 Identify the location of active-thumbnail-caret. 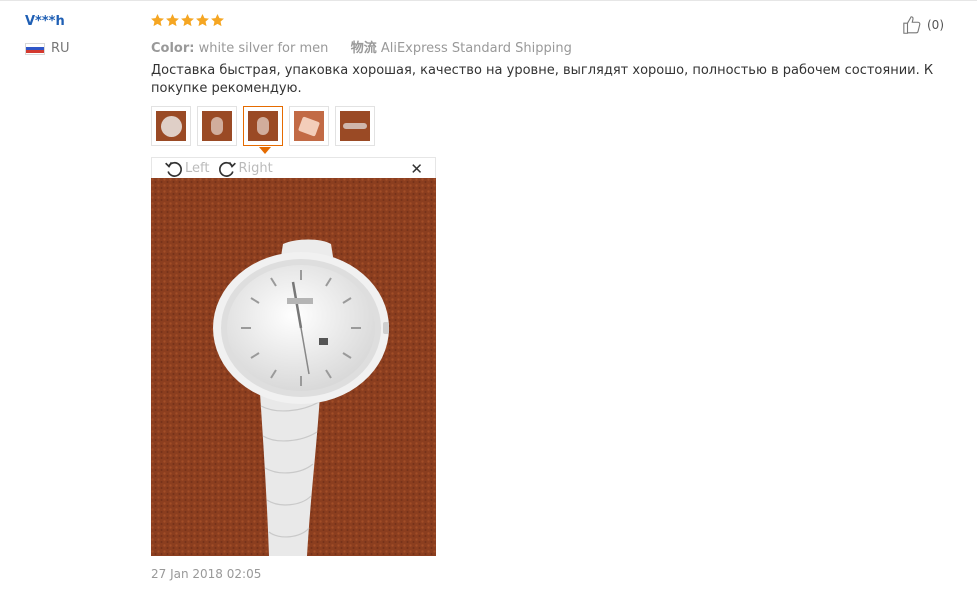
(265, 150).